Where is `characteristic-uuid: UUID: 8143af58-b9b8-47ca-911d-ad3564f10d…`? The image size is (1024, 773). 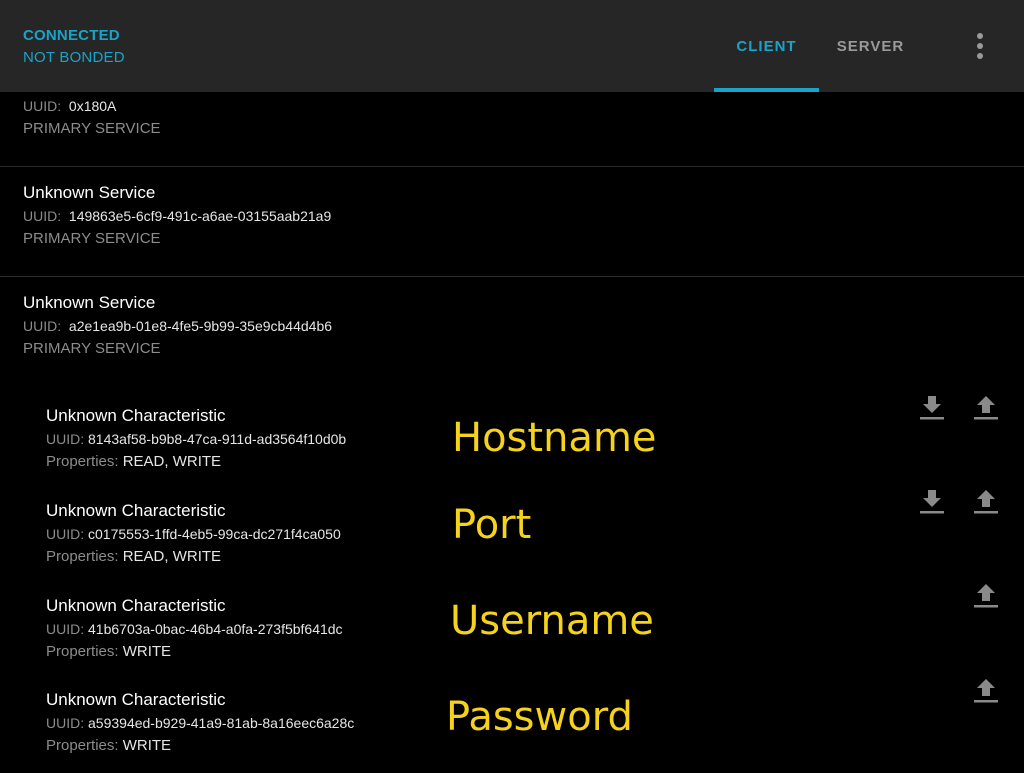
characteristic-uuid: UUID: 8143af58-b9b8-47ca-911d-ad3564f10d… is located at coordinates (196, 439).